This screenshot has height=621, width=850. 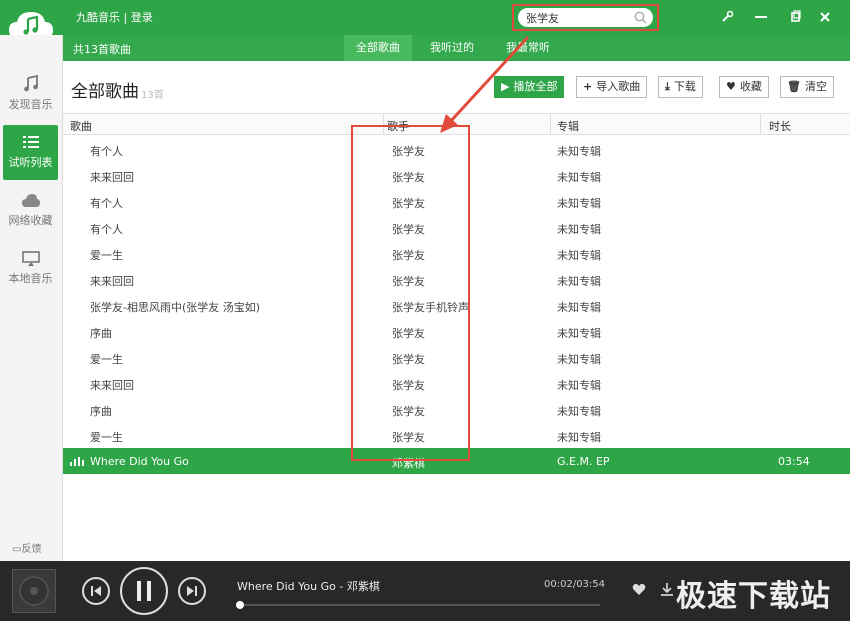 I want to click on tab-all-songs: 全部歌曲, so click(x=378, y=48).